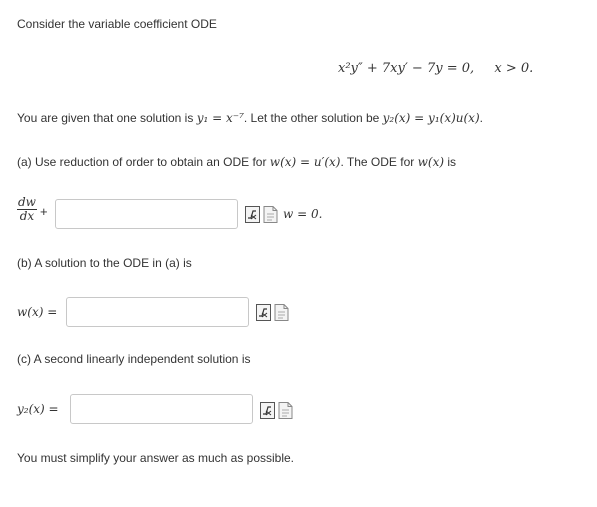 This screenshot has width=597, height=507. What do you see at coordinates (514, 68) in the screenshot?
I see `ode-domain: x > 0.` at bounding box center [514, 68].